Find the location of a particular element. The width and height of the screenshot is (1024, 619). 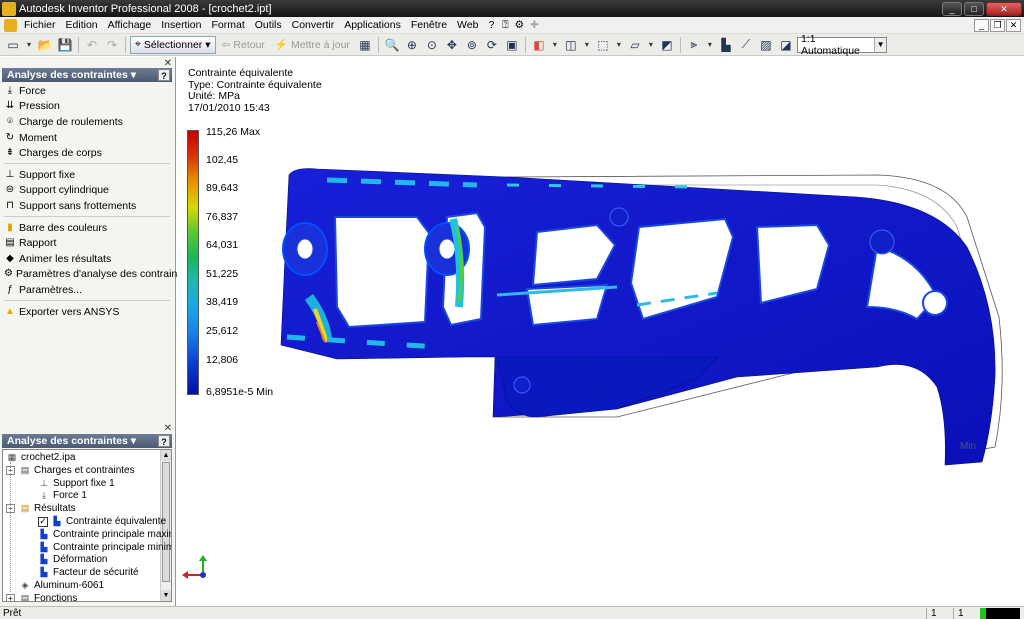

menu-outils: Outils is located at coordinates (268, 25).